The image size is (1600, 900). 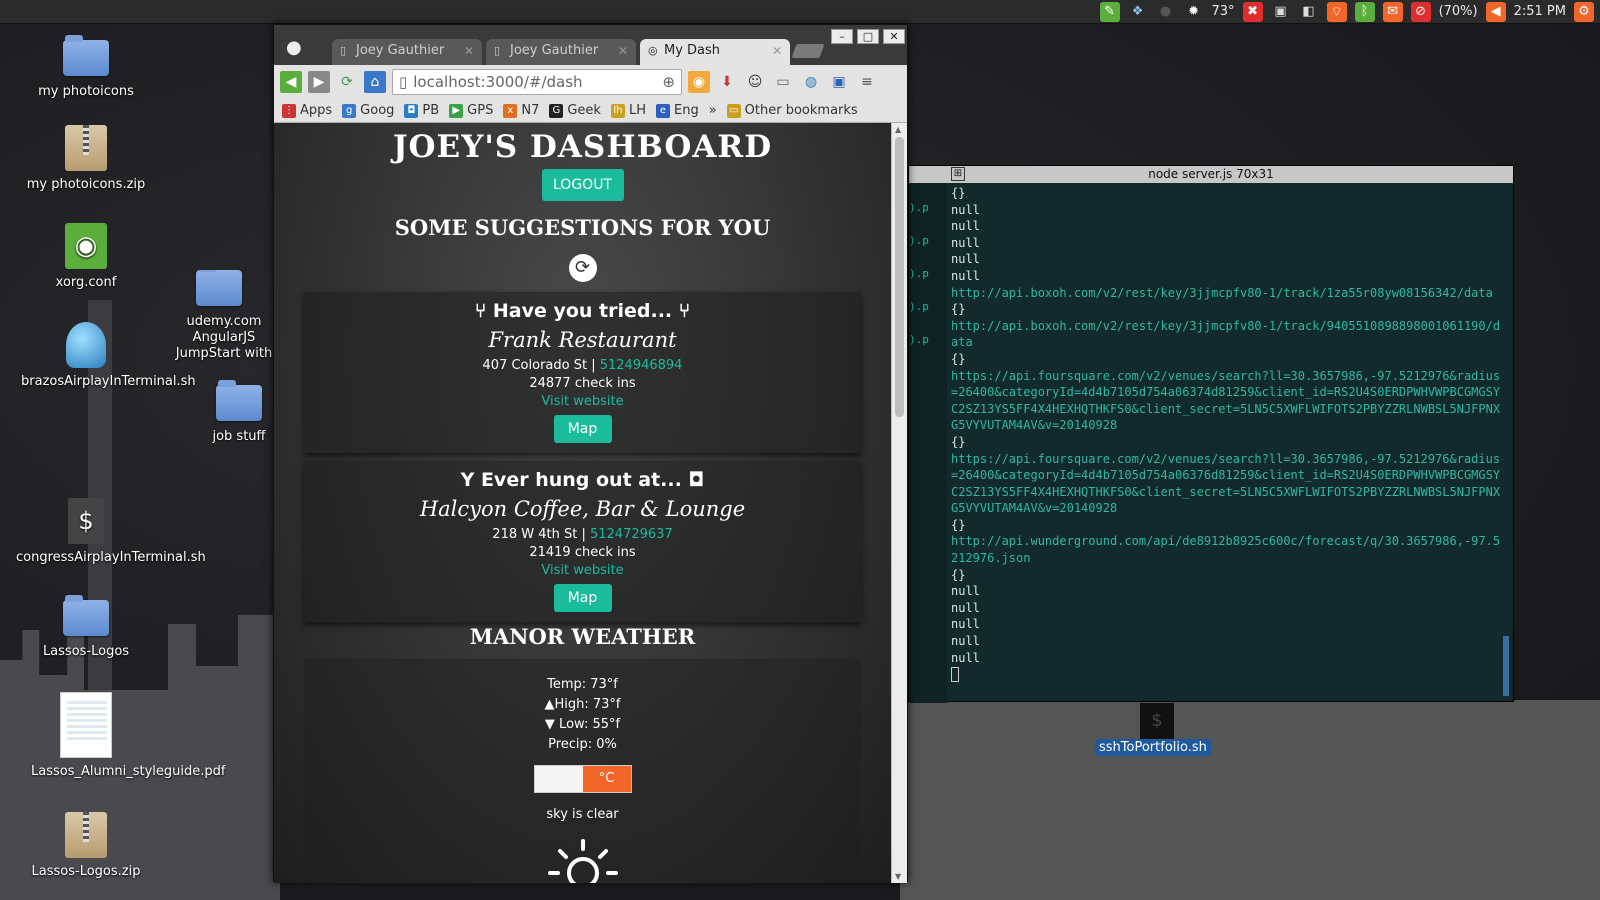 What do you see at coordinates (539, 534) in the screenshot?
I see `venue-address: 218 W 4th St |` at bounding box center [539, 534].